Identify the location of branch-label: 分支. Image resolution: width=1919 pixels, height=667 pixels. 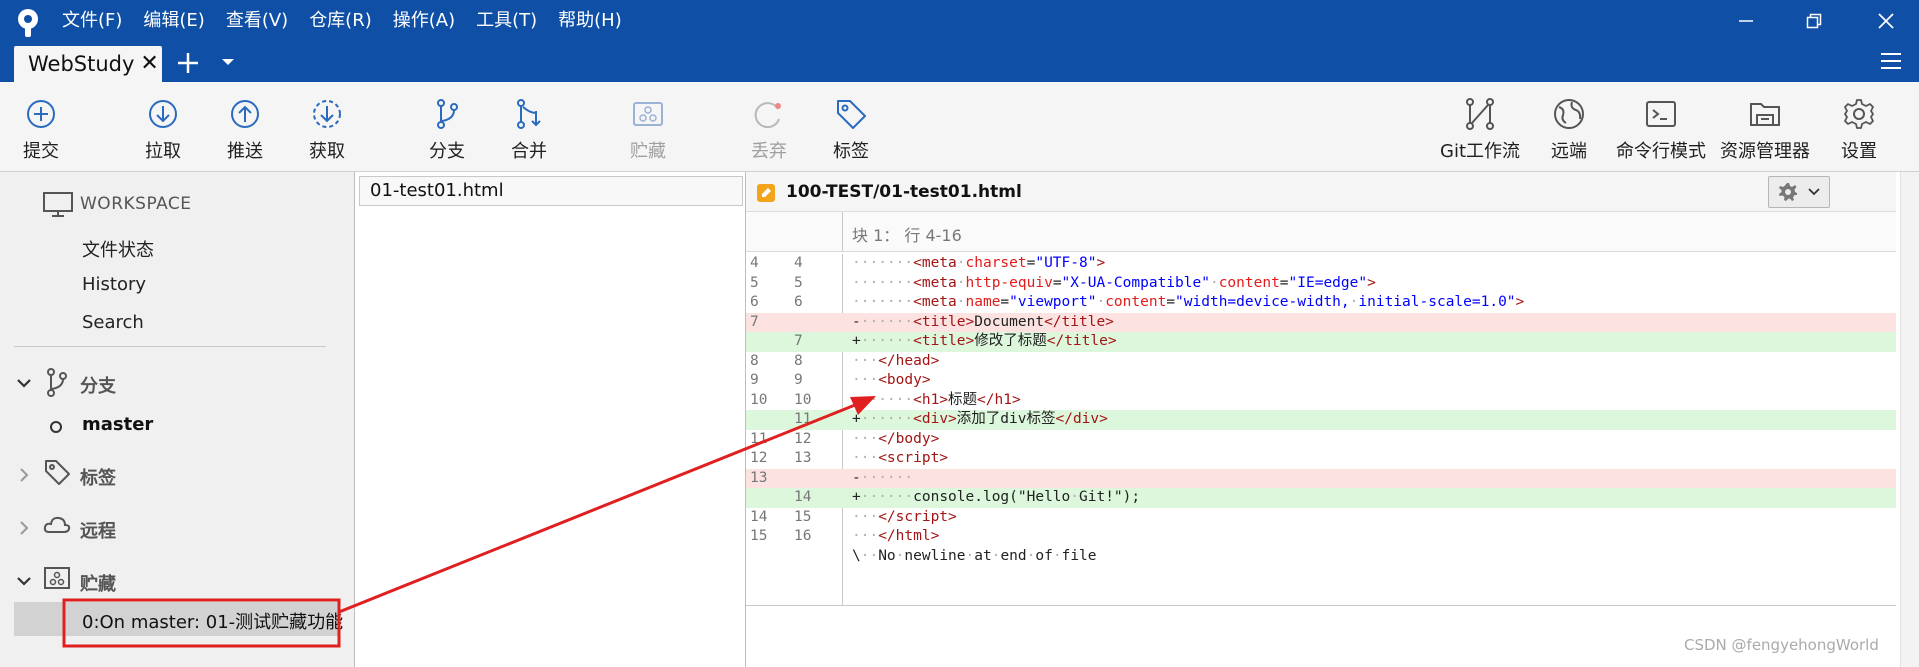
(447, 151).